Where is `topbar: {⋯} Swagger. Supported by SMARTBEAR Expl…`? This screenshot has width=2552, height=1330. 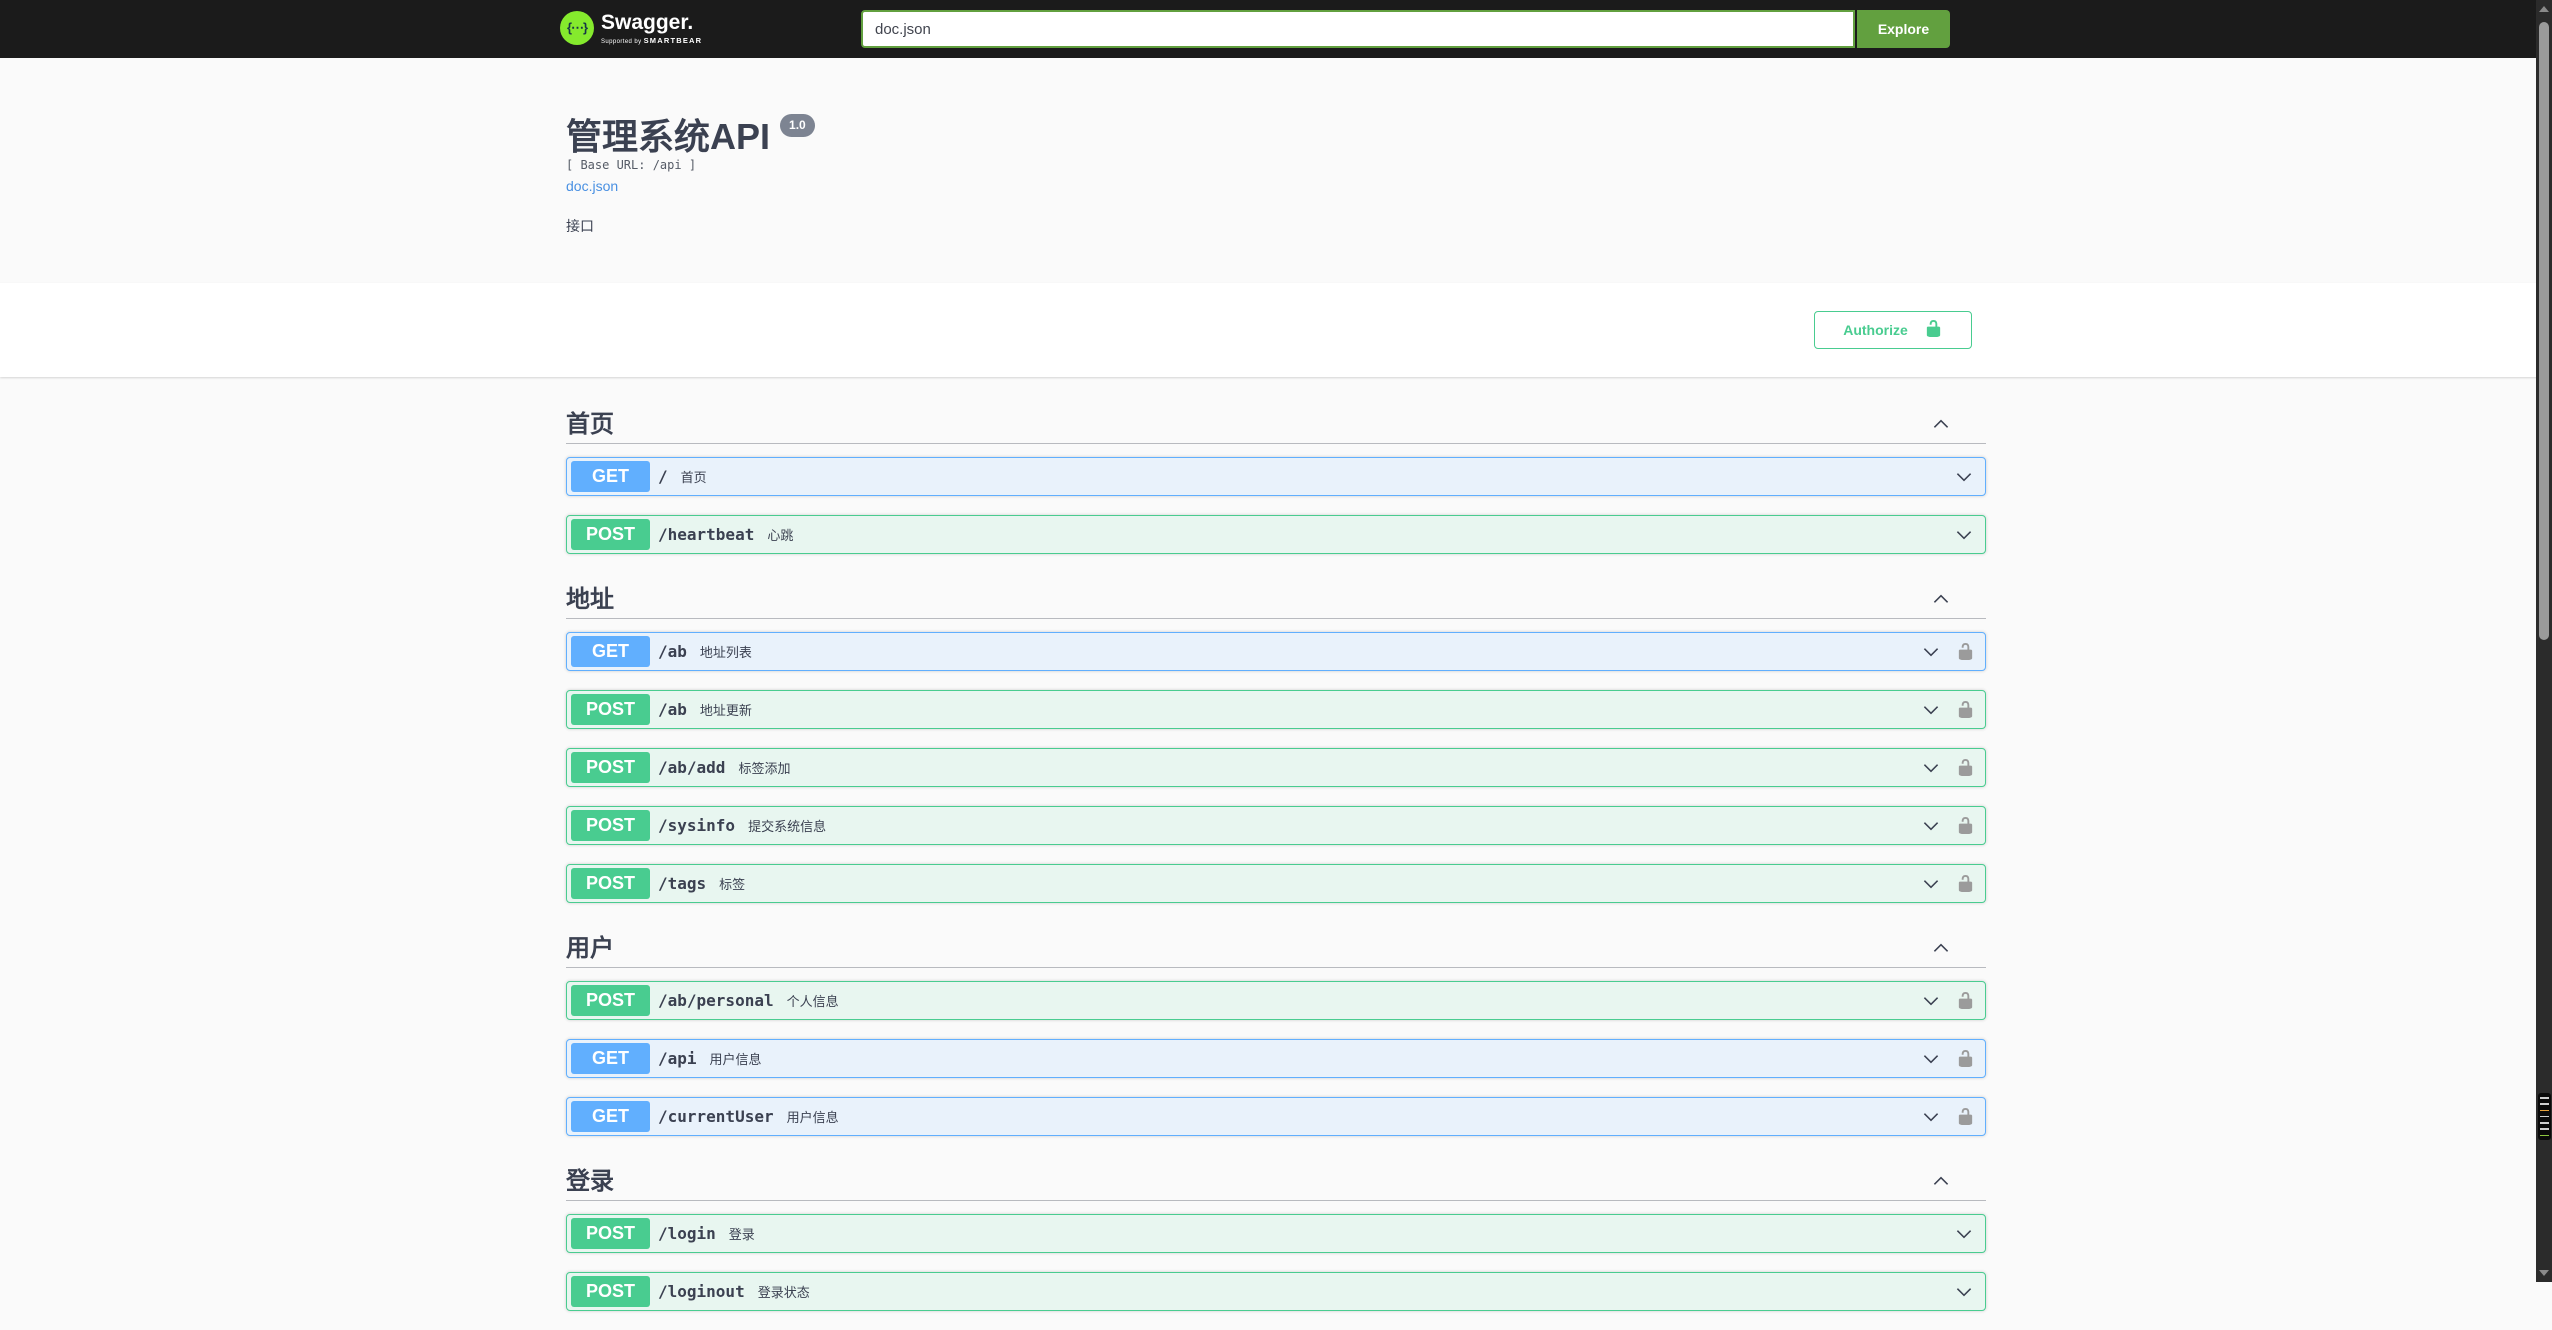 topbar: {⋯} Swagger. Supported by SMARTBEAR Expl… is located at coordinates (1276, 29).